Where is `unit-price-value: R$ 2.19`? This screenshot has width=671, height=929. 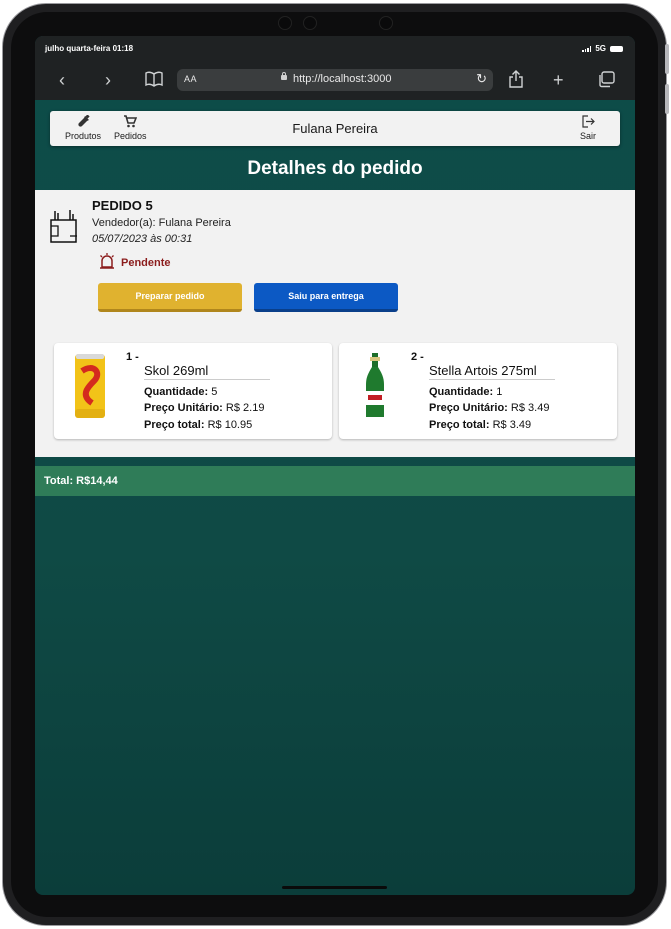
unit-price-value: R$ 2.19 is located at coordinates (245, 408).